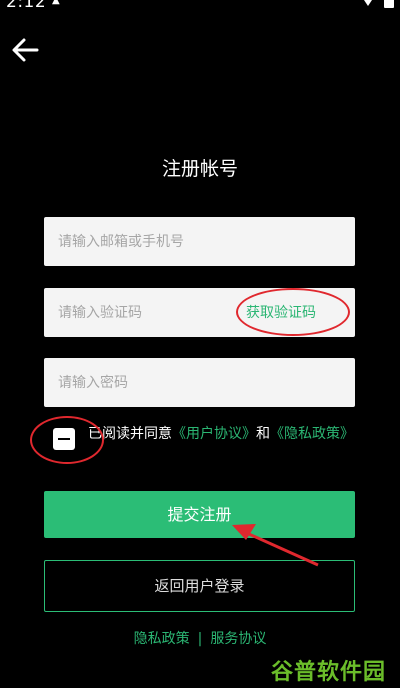 The height and width of the screenshot is (688, 400). What do you see at coordinates (148, 312) in the screenshot?
I see `verification-code-input` at bounding box center [148, 312].